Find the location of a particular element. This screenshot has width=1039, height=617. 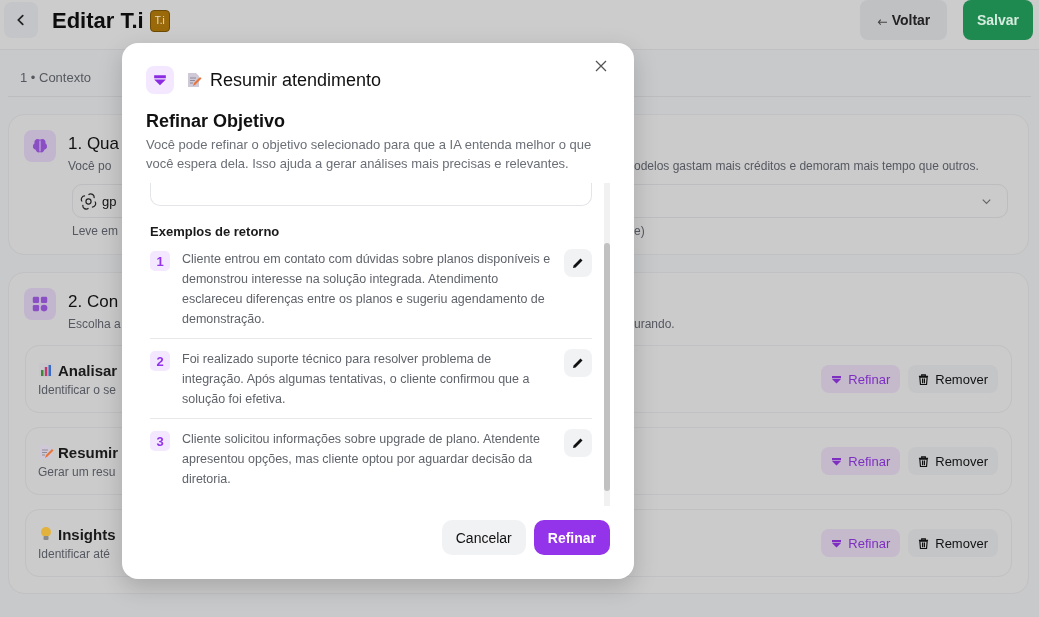

example-text: Cliente entrou em contato com dúvidas sobre planos disponíveis e demonstrou interesse na solução integrada. Atendimento esclareceu diferenças entre os planos e sugeriu agendamento de demonstração. is located at coordinates (367, 289).